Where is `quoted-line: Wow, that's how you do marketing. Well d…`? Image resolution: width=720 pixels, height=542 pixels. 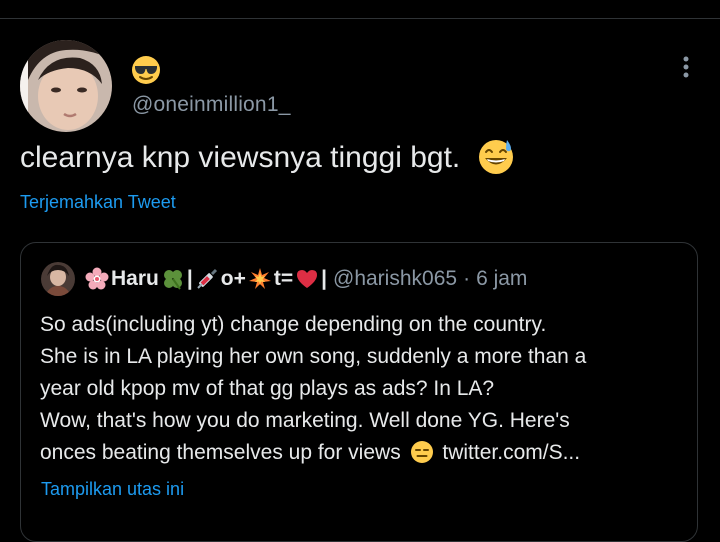 quoted-line: Wow, that's how you do marketing. Well d… is located at coordinates (305, 420).